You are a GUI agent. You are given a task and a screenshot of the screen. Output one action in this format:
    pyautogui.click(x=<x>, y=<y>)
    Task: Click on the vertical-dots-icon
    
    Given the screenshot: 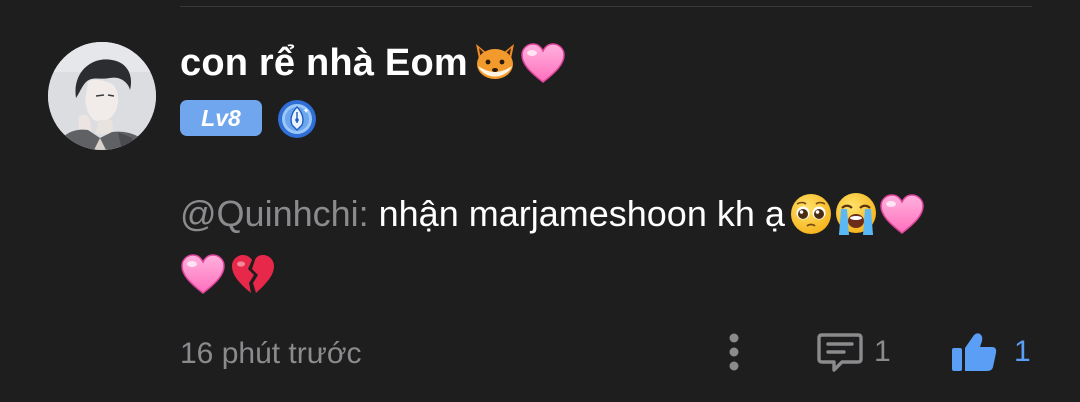 What is the action you would take?
    pyautogui.click(x=734, y=352)
    